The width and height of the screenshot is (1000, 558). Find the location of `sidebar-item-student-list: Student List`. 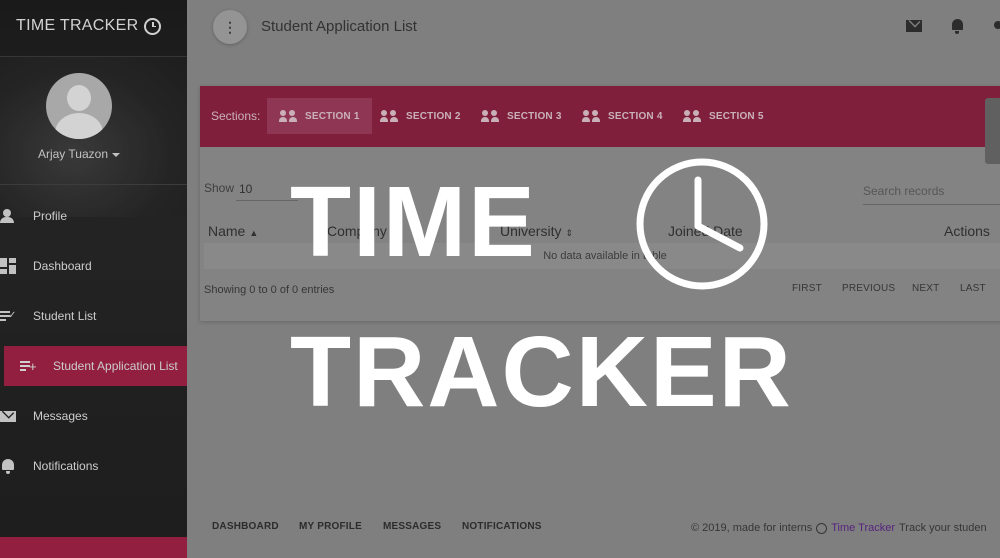

sidebar-item-student-list: Student List is located at coordinates (93, 316).